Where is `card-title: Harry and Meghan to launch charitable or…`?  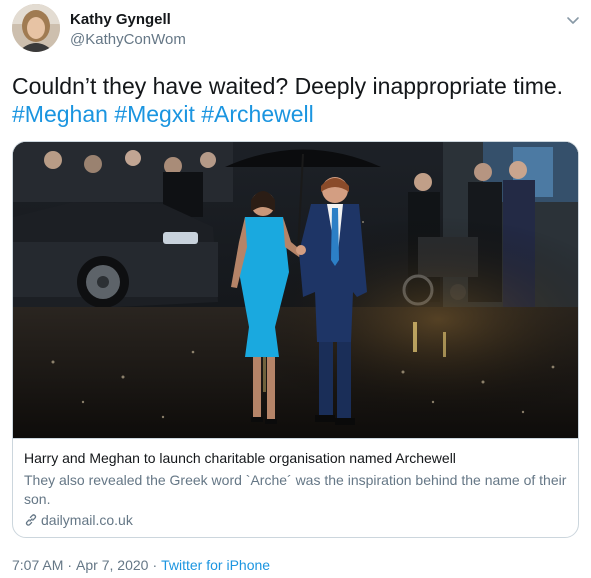 card-title: Harry and Meghan to launch charitable or… is located at coordinates (240, 458).